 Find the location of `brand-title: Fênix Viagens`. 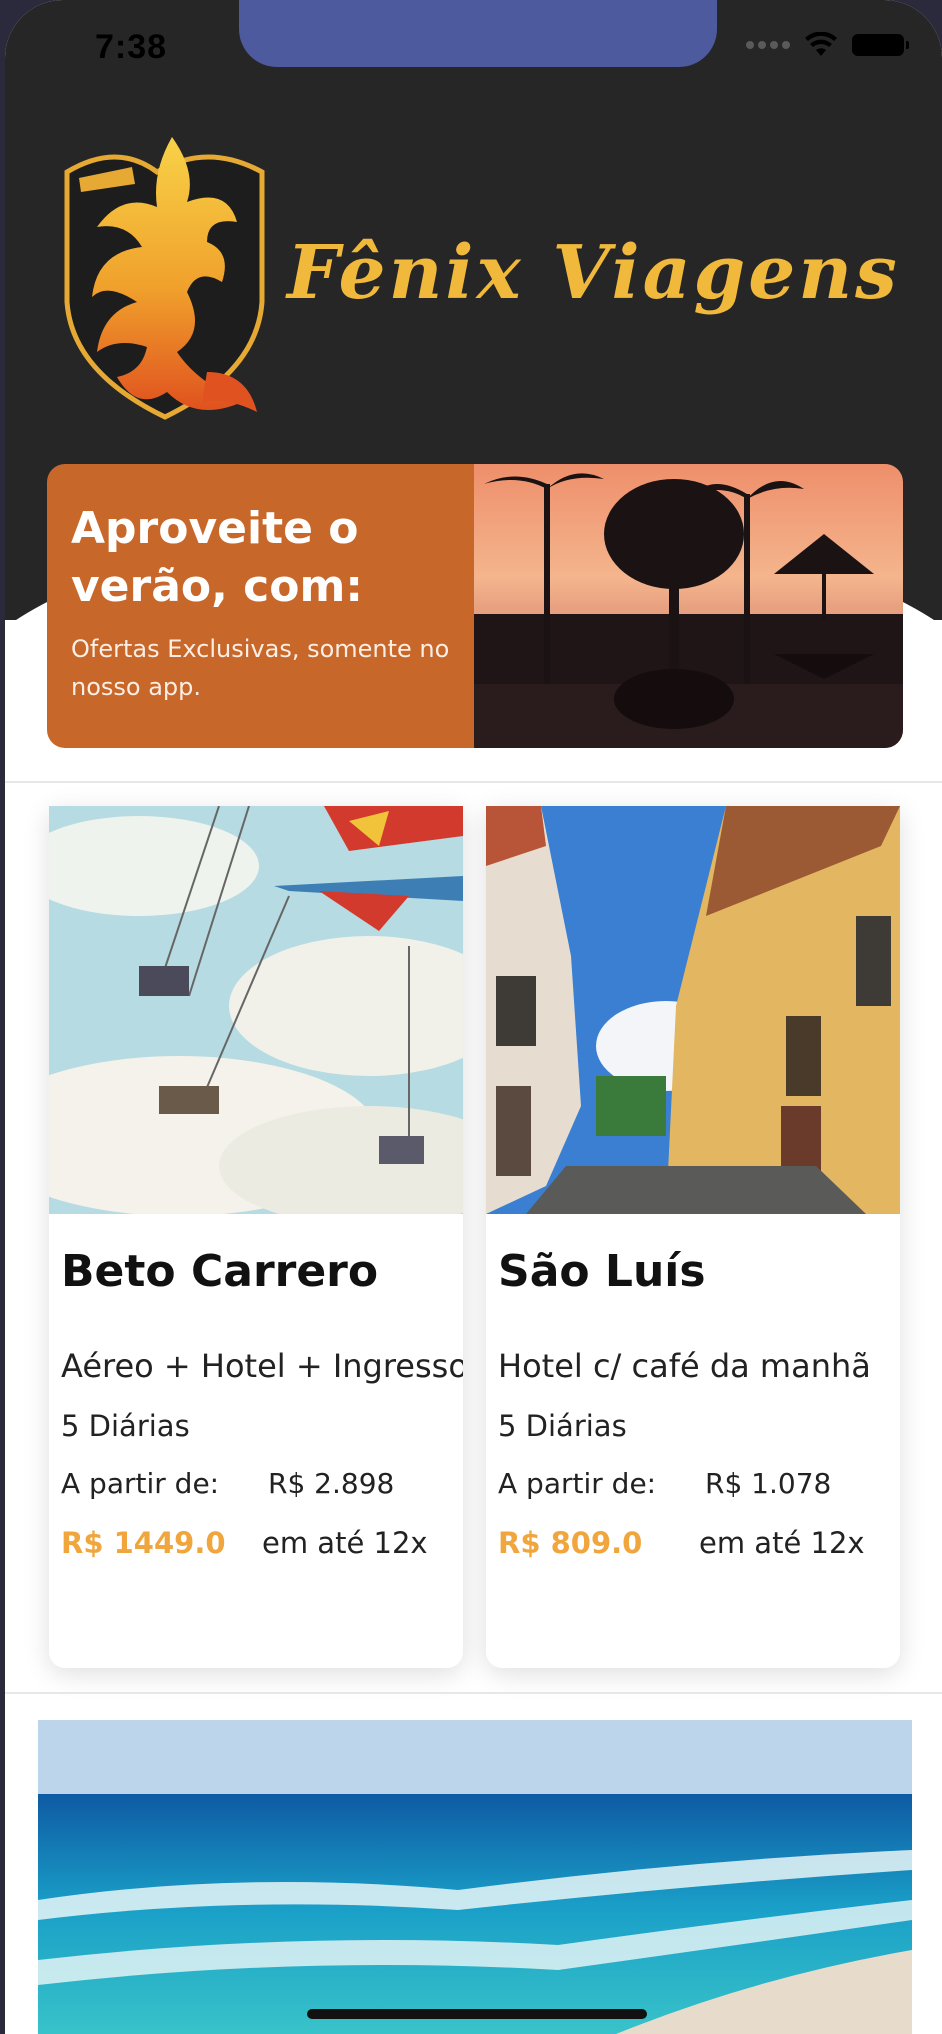

brand-title: Fênix Viagens is located at coordinates (593, 273).